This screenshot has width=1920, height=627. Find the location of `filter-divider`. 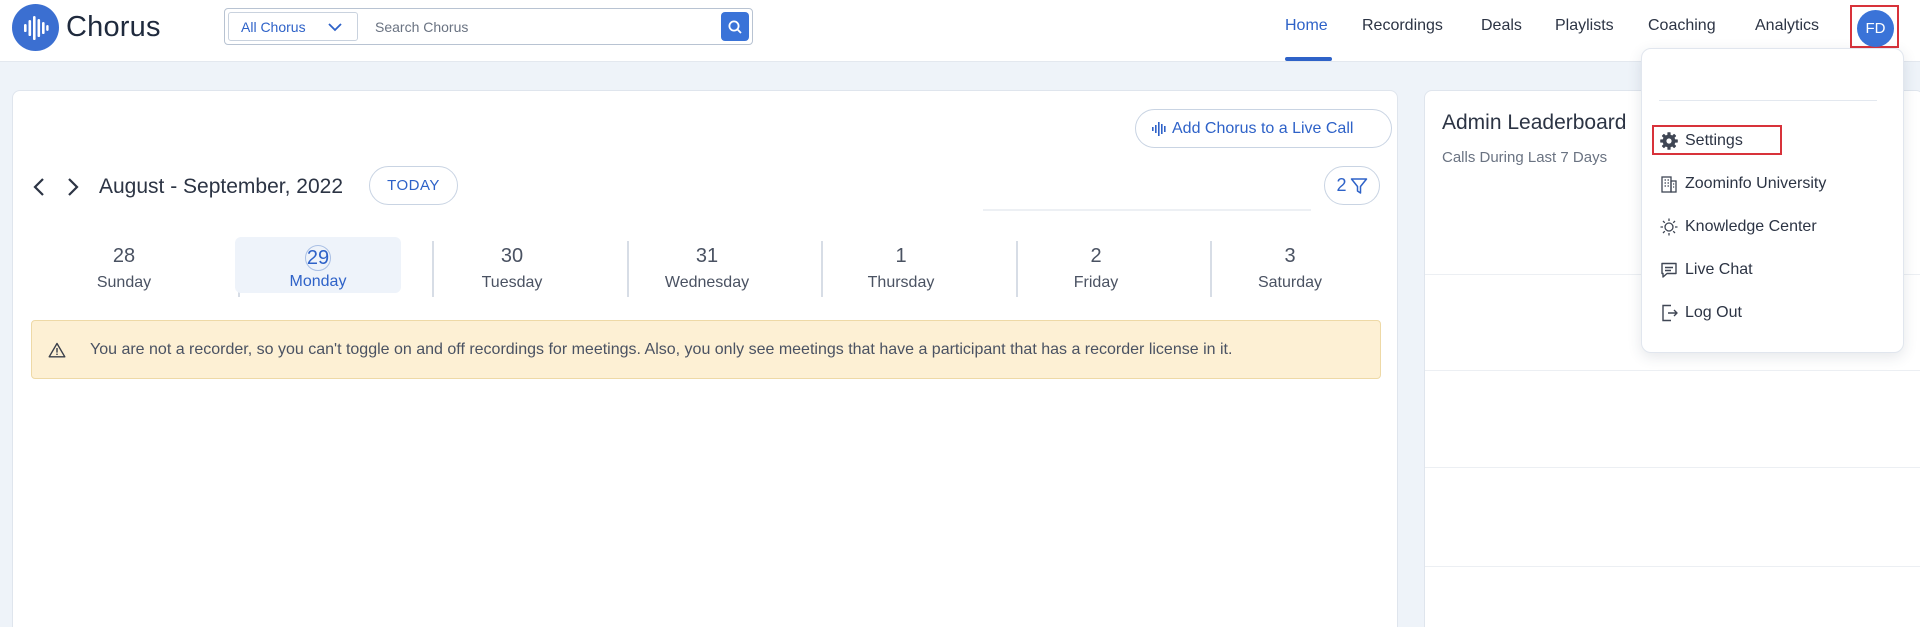

filter-divider is located at coordinates (1147, 210).